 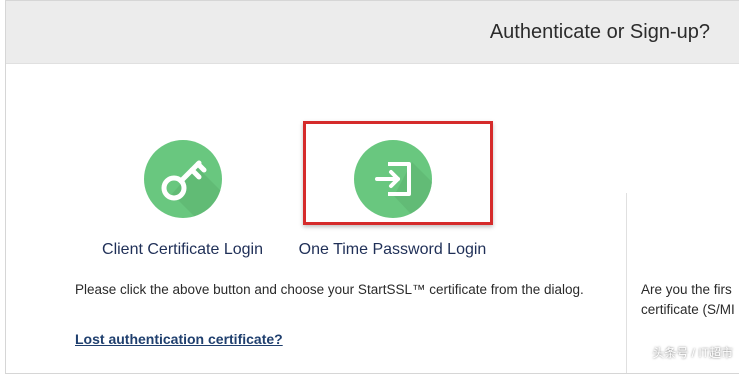 What do you see at coordinates (690, 300) in the screenshot?
I see `right-panel-text: Are you the firs certificate (S/MI` at bounding box center [690, 300].